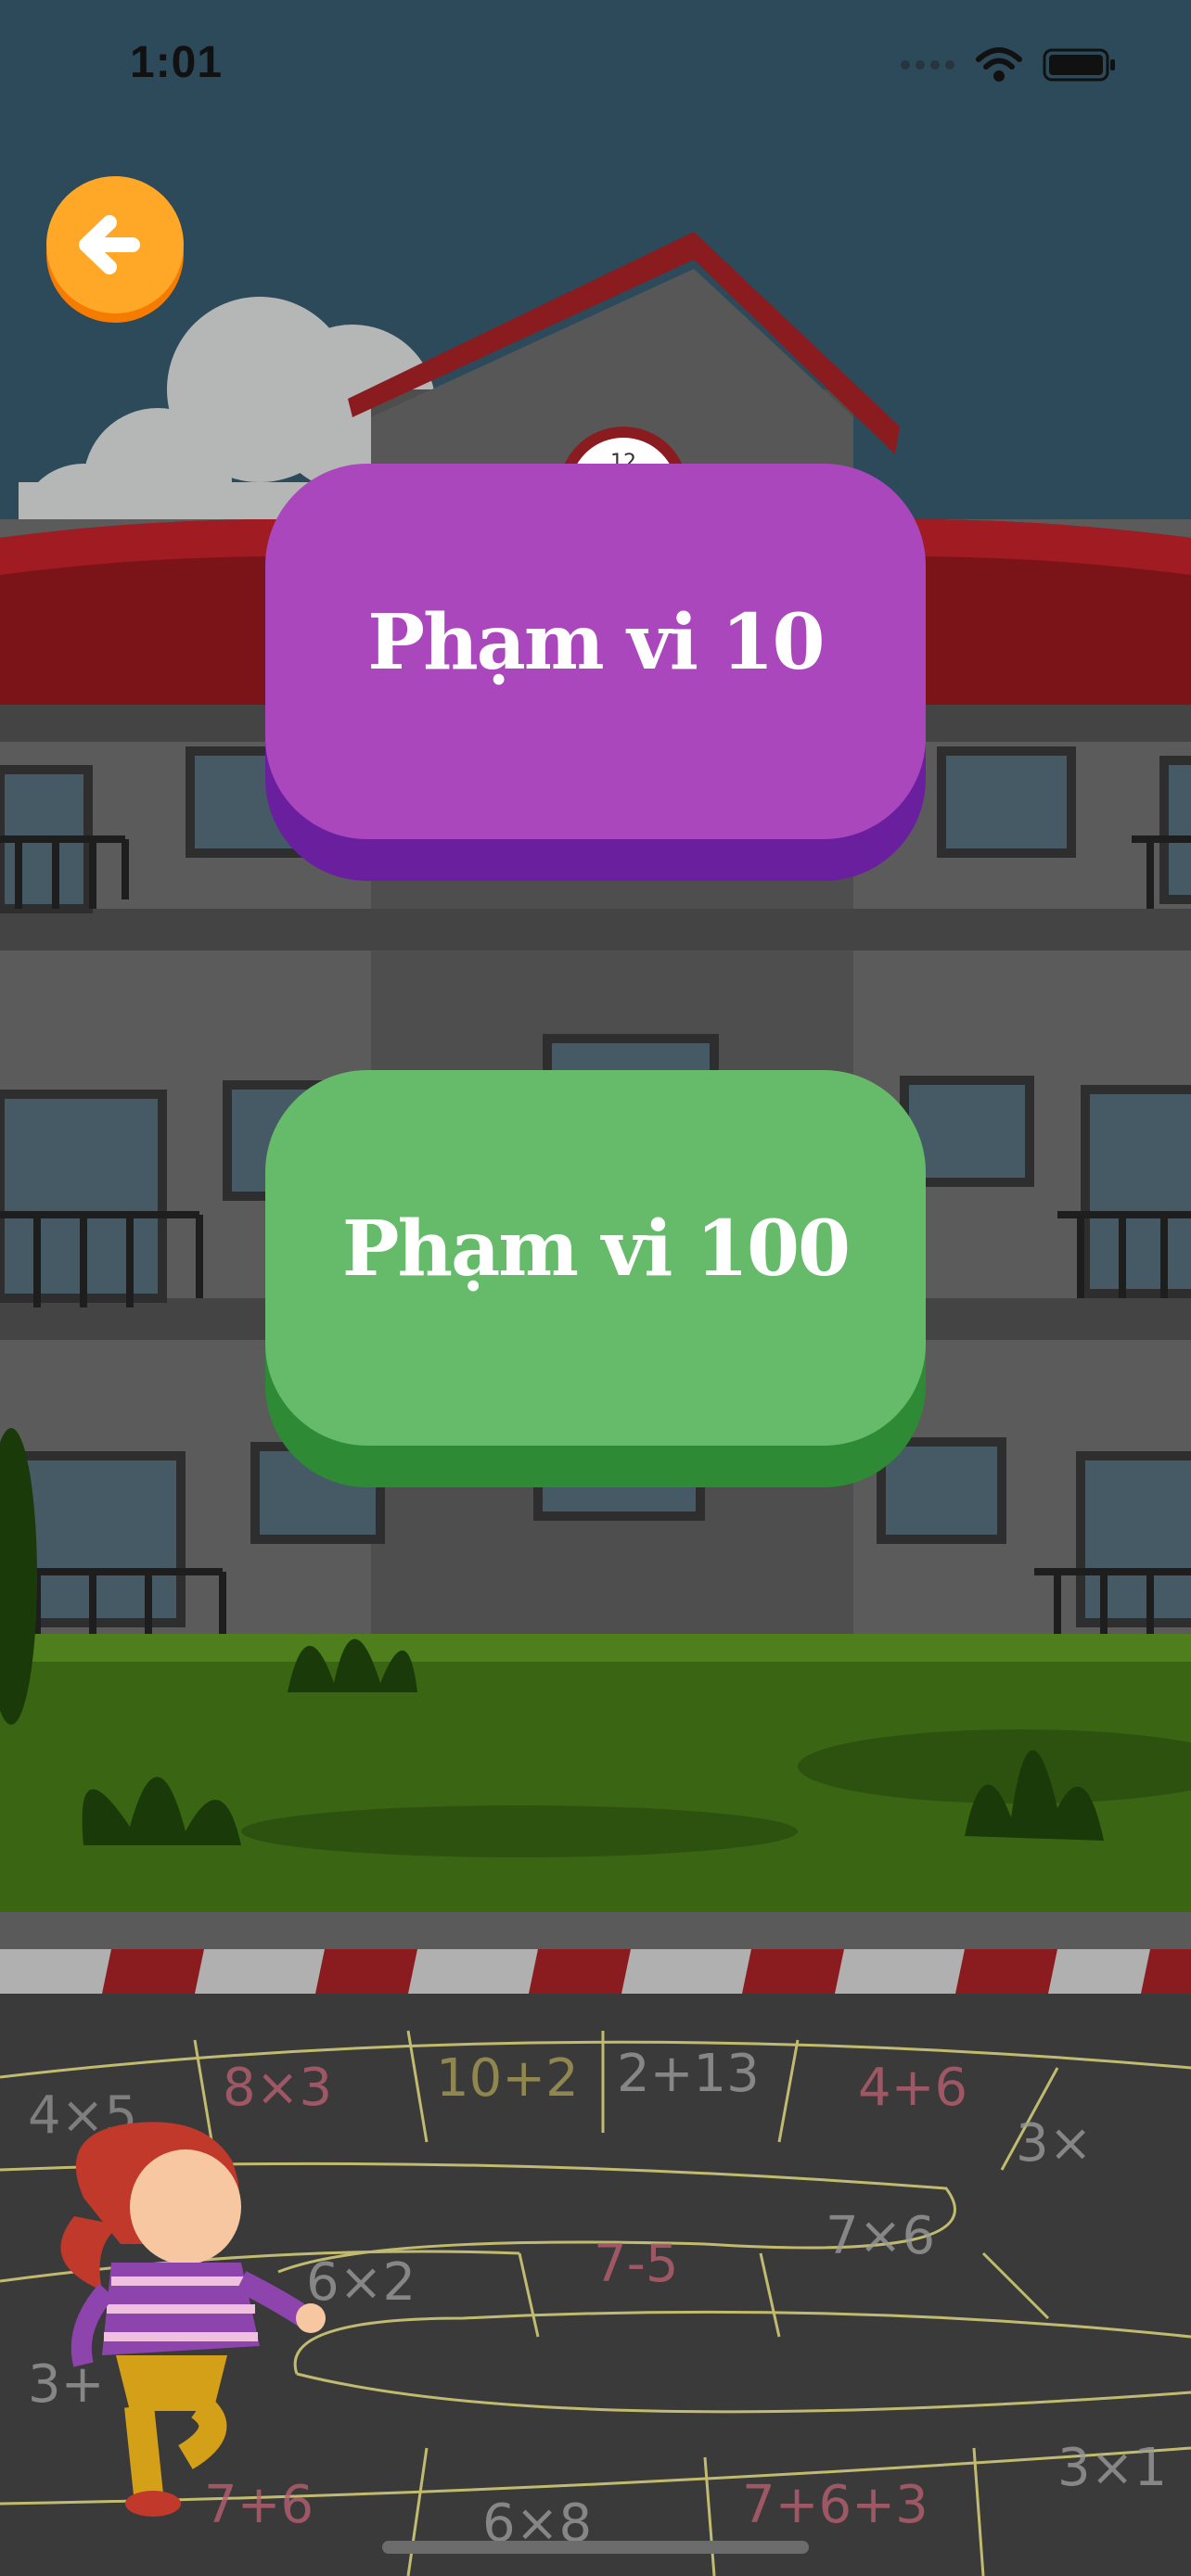 The height and width of the screenshot is (2576, 1191). Describe the element at coordinates (636, 2264) in the screenshot. I see `chalk-text: 7-5` at that location.